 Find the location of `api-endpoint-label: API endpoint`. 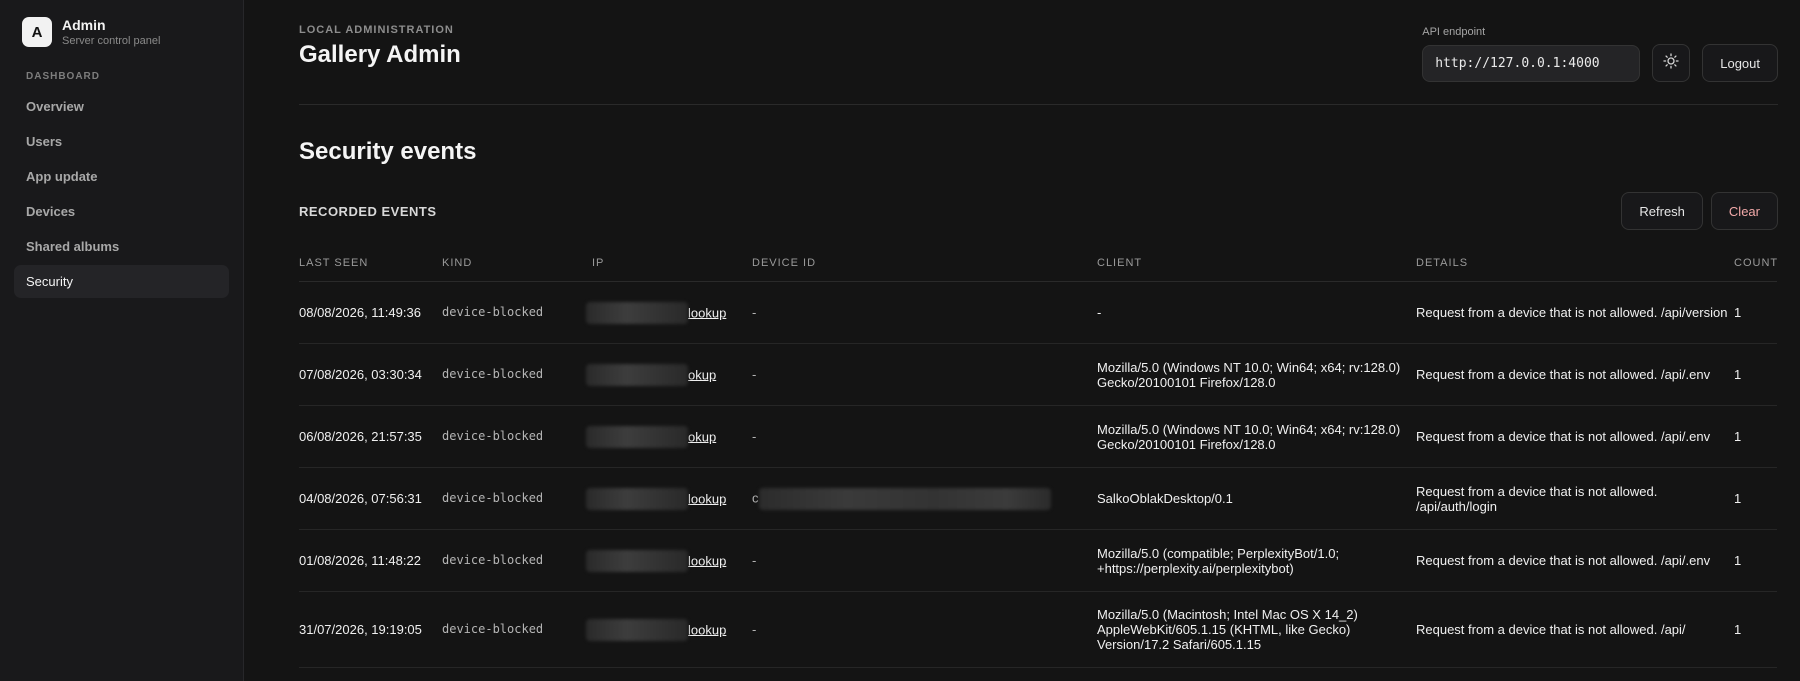

api-endpoint-label: API endpoint is located at coordinates (1454, 32).